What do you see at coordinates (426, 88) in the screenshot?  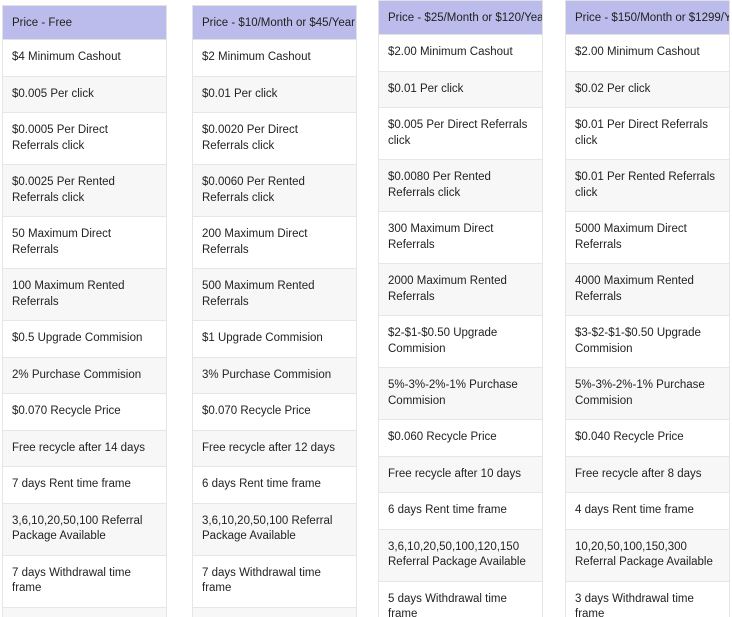 I see `plan-feature-text: $0.01 Per click` at bounding box center [426, 88].